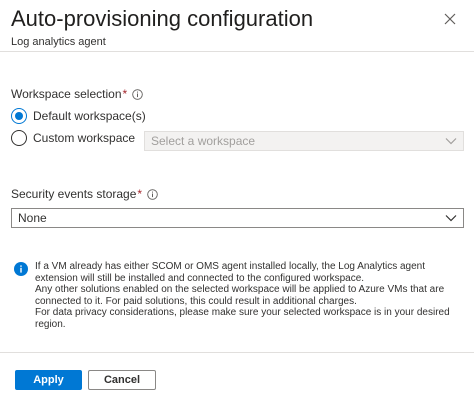 This screenshot has height=418, width=474. I want to click on page-title: Auto-provisioning configuration, so click(162, 18).